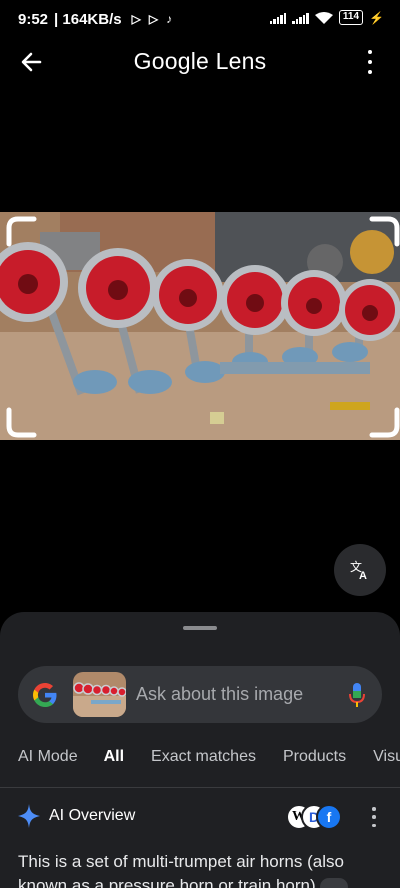  What do you see at coordinates (376, 17) in the screenshot?
I see `charging-icon: ⚡` at bounding box center [376, 17].